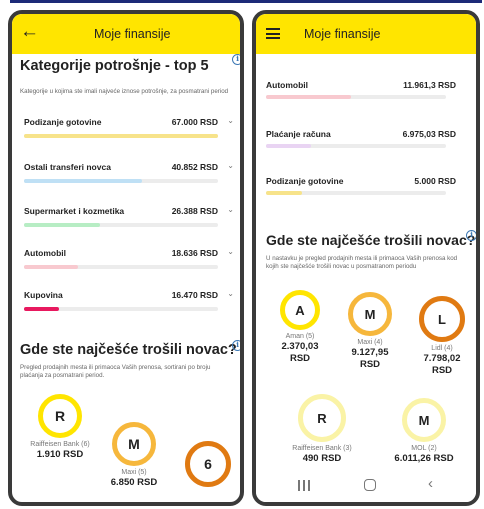 This screenshot has height=509, width=484. What do you see at coordinates (442, 364) in the screenshot?
I see `merchant-amount: 7.798,02 RSD` at bounding box center [442, 364].